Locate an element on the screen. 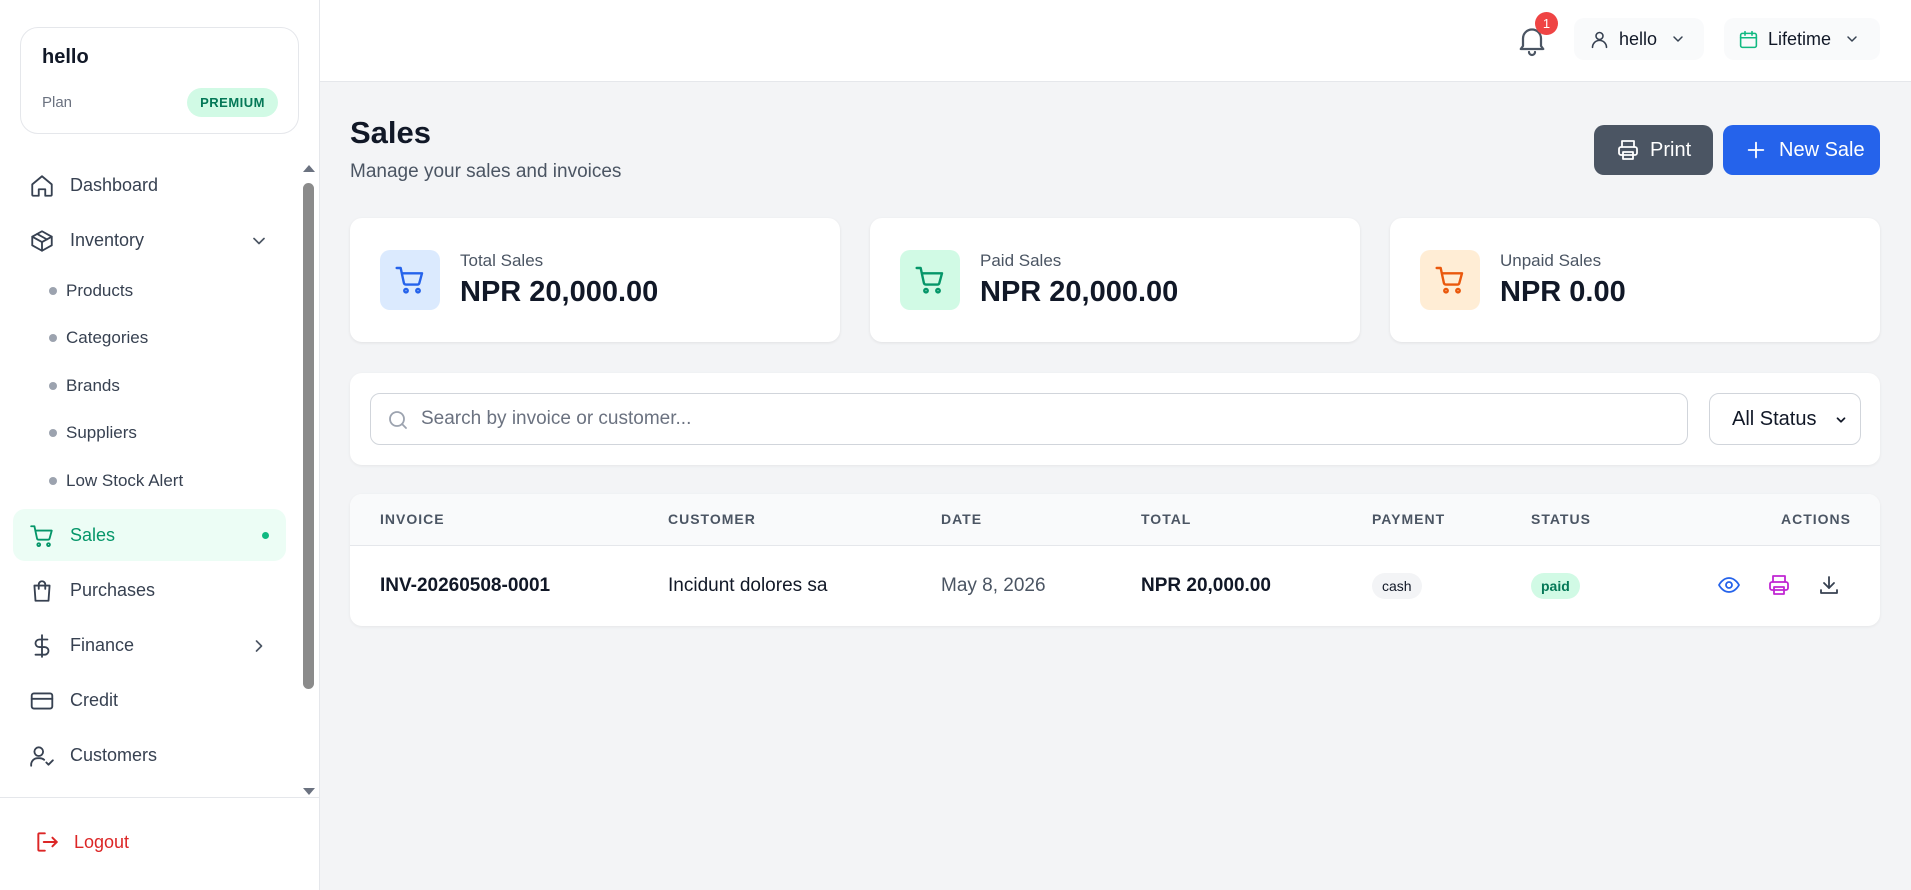 Image resolution: width=1911 pixels, height=890 pixels. sidebar-item-purchases: Purchases is located at coordinates (149, 590).